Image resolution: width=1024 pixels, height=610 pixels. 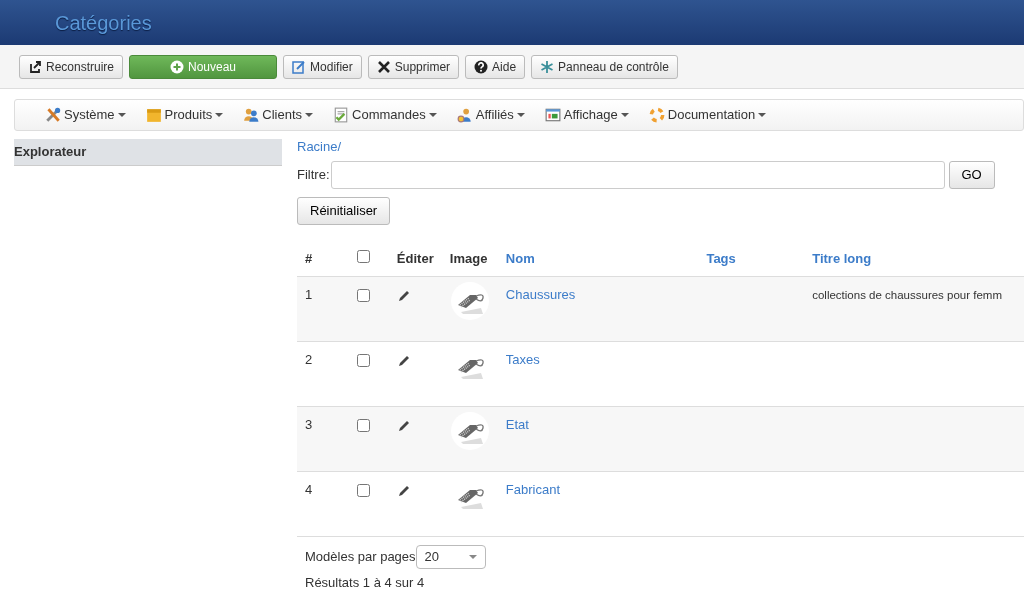 I want to click on column-header-link: Tags, so click(x=721, y=258).